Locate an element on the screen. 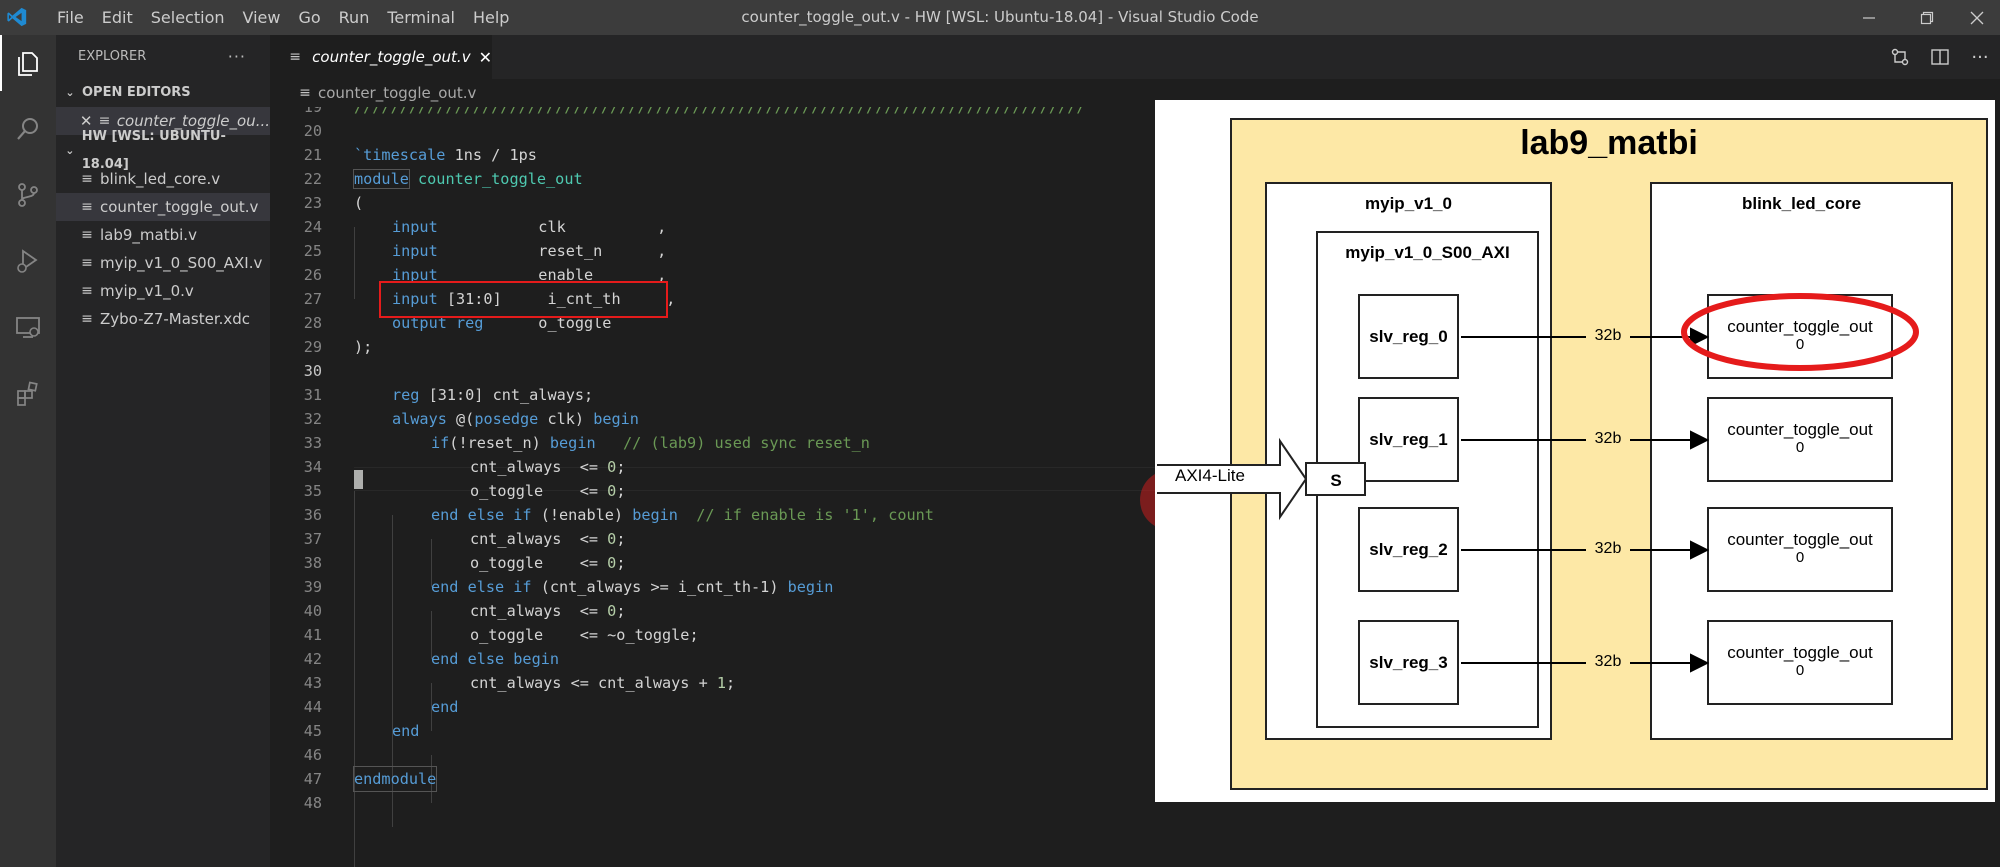 The width and height of the screenshot is (2000, 867). code-line: 44 end is located at coordinates (712, 707).